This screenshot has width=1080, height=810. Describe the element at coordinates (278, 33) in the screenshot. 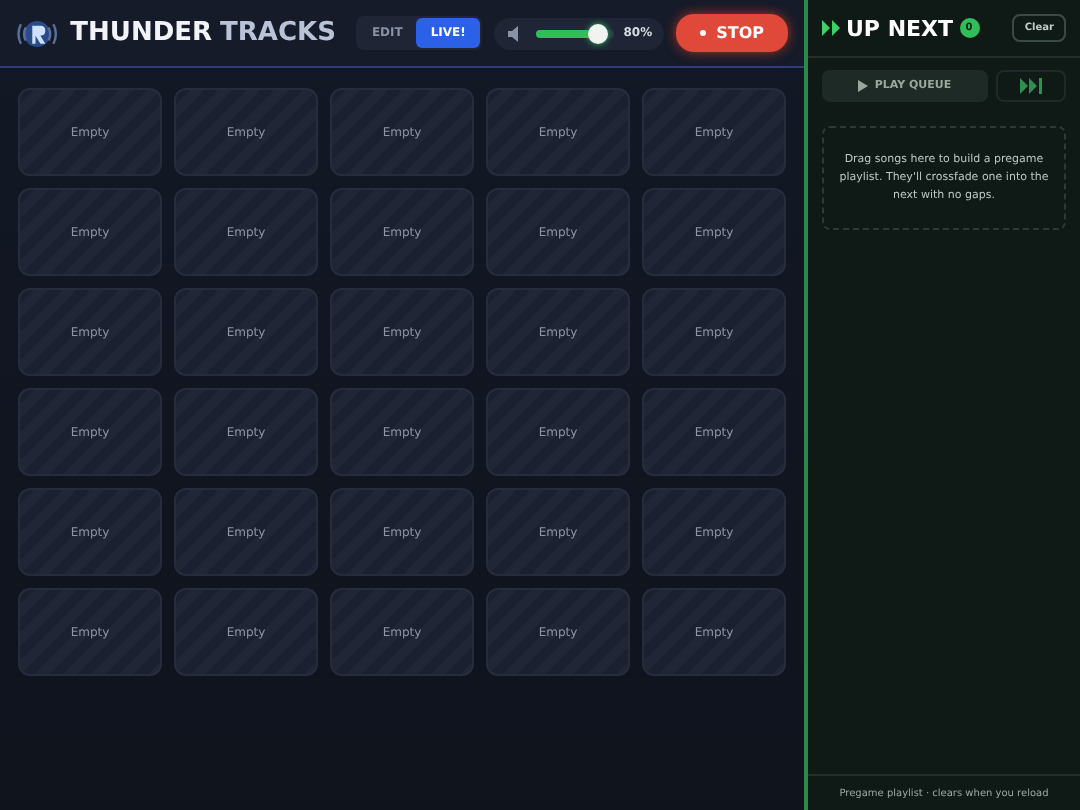

I see `app-title-subtitle: TRACKS` at that location.